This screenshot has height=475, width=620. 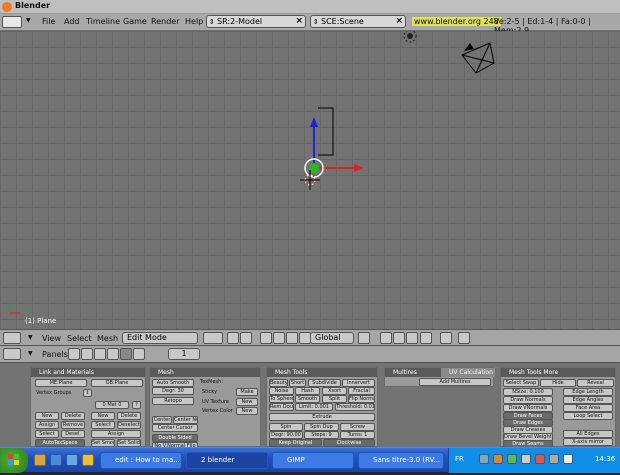 What do you see at coordinates (588, 434) in the screenshot?
I see `all-edges-toggle: All Edges` at bounding box center [588, 434].